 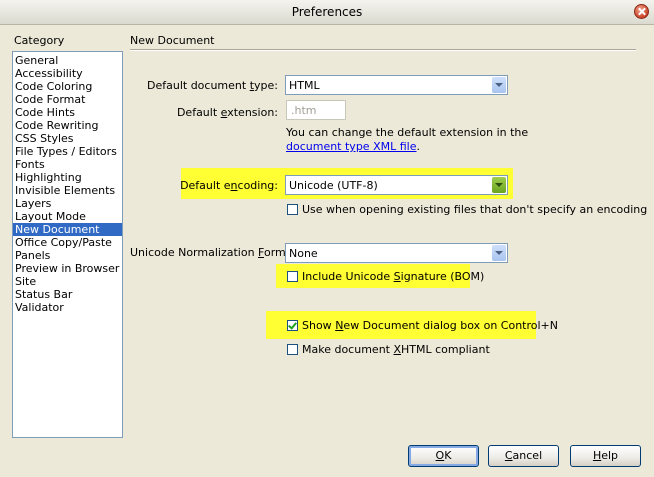 What do you see at coordinates (333, 185) in the screenshot?
I see `encoding-value: Unicode (UTF-8)` at bounding box center [333, 185].